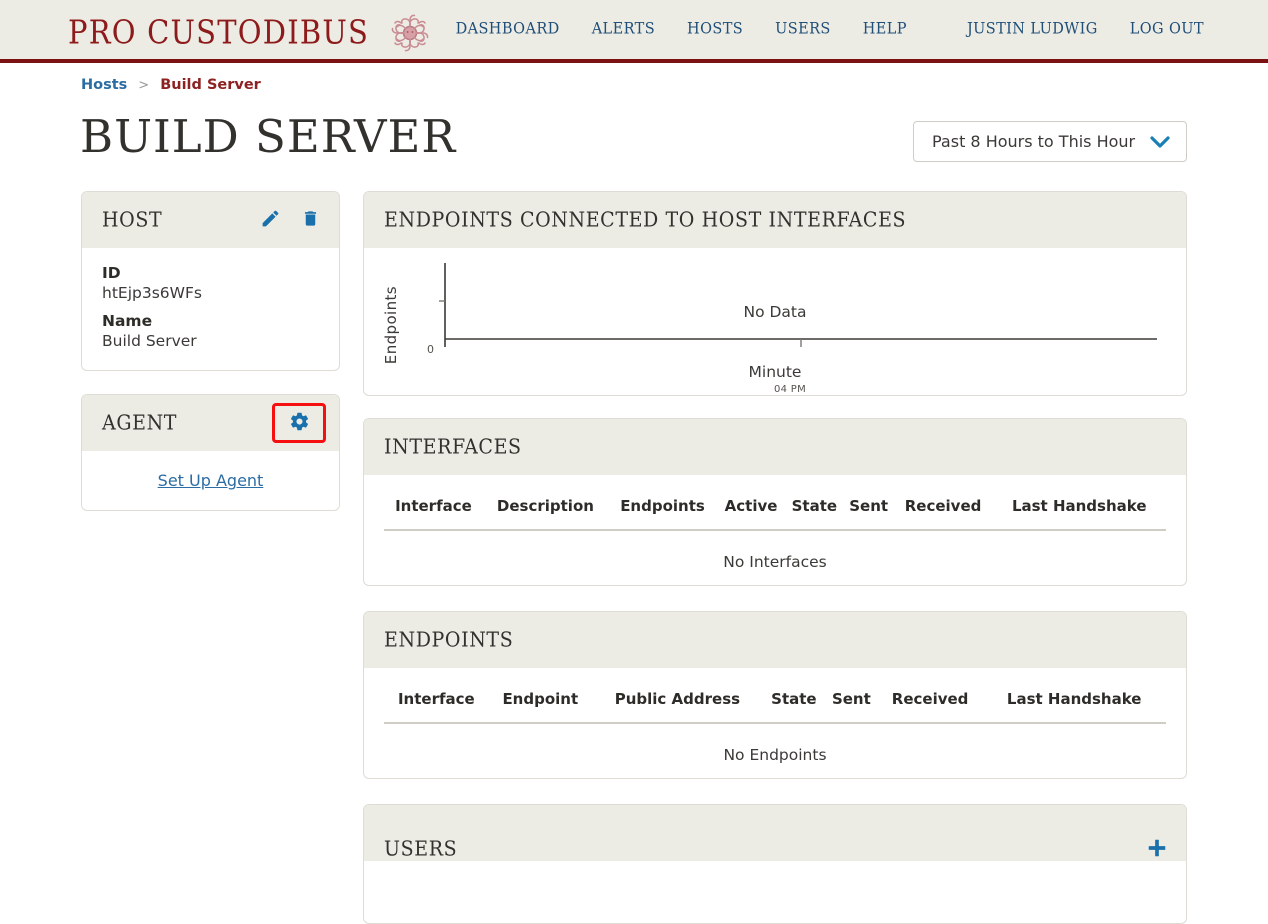 The image size is (1268, 924). I want to click on interfaces-col-endpoints: Endpoints, so click(662, 510).